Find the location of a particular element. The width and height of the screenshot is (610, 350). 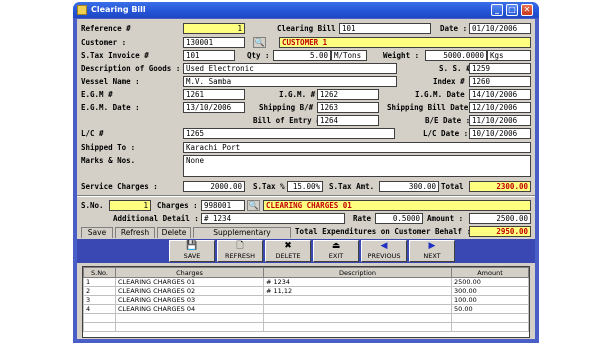

lc-label: L/C # is located at coordinates (92, 133).